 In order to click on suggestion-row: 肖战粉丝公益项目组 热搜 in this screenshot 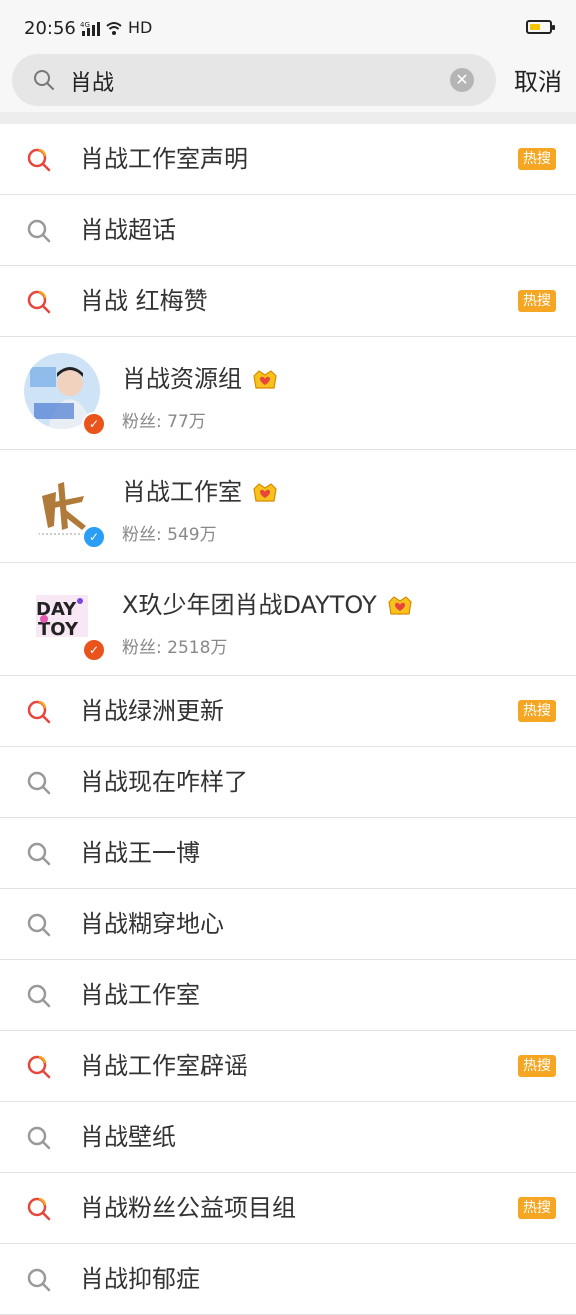, I will do `click(288, 1208)`.